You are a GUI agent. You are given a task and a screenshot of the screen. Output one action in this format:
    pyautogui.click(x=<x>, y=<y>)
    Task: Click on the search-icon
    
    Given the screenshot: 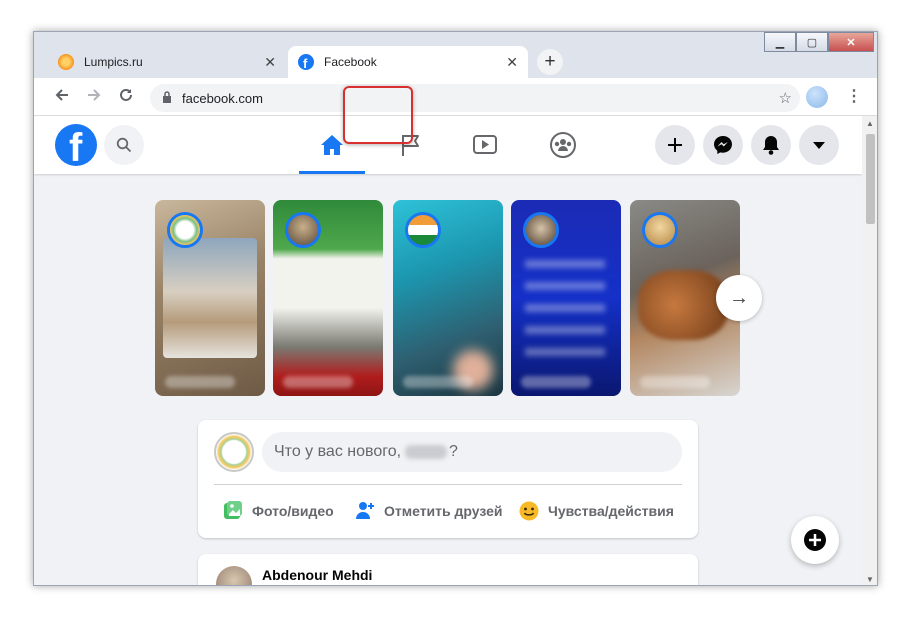 What is the action you would take?
    pyautogui.click(x=124, y=145)
    